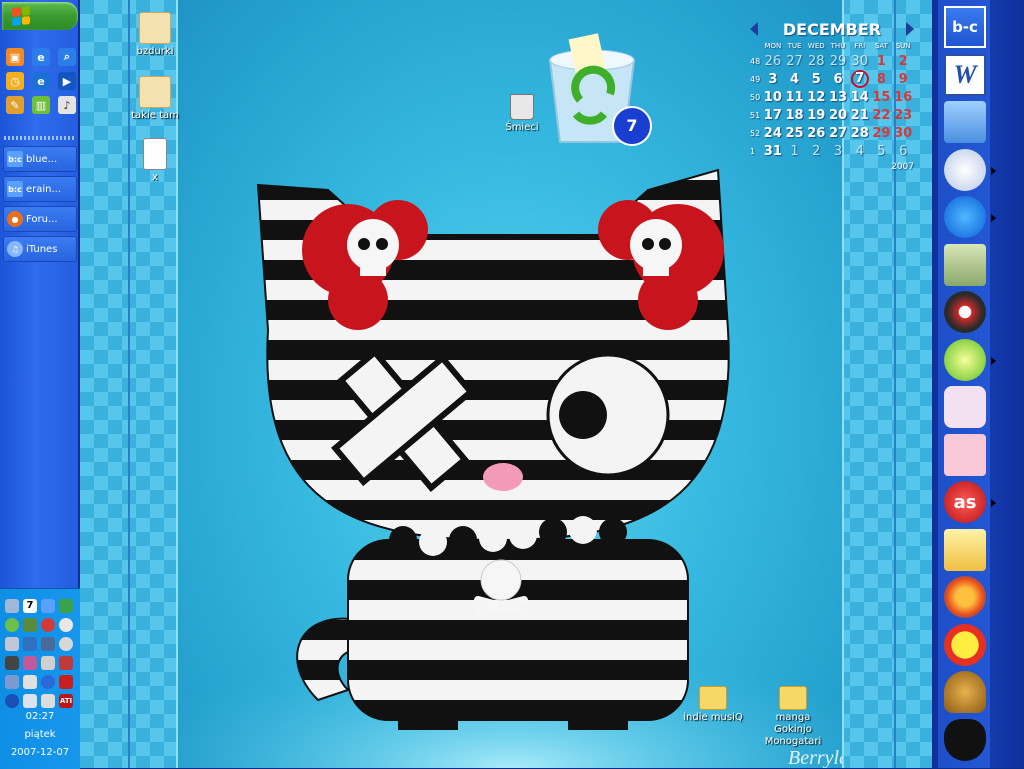  I want to click on filmstrip-icon: ▥, so click(41, 105).